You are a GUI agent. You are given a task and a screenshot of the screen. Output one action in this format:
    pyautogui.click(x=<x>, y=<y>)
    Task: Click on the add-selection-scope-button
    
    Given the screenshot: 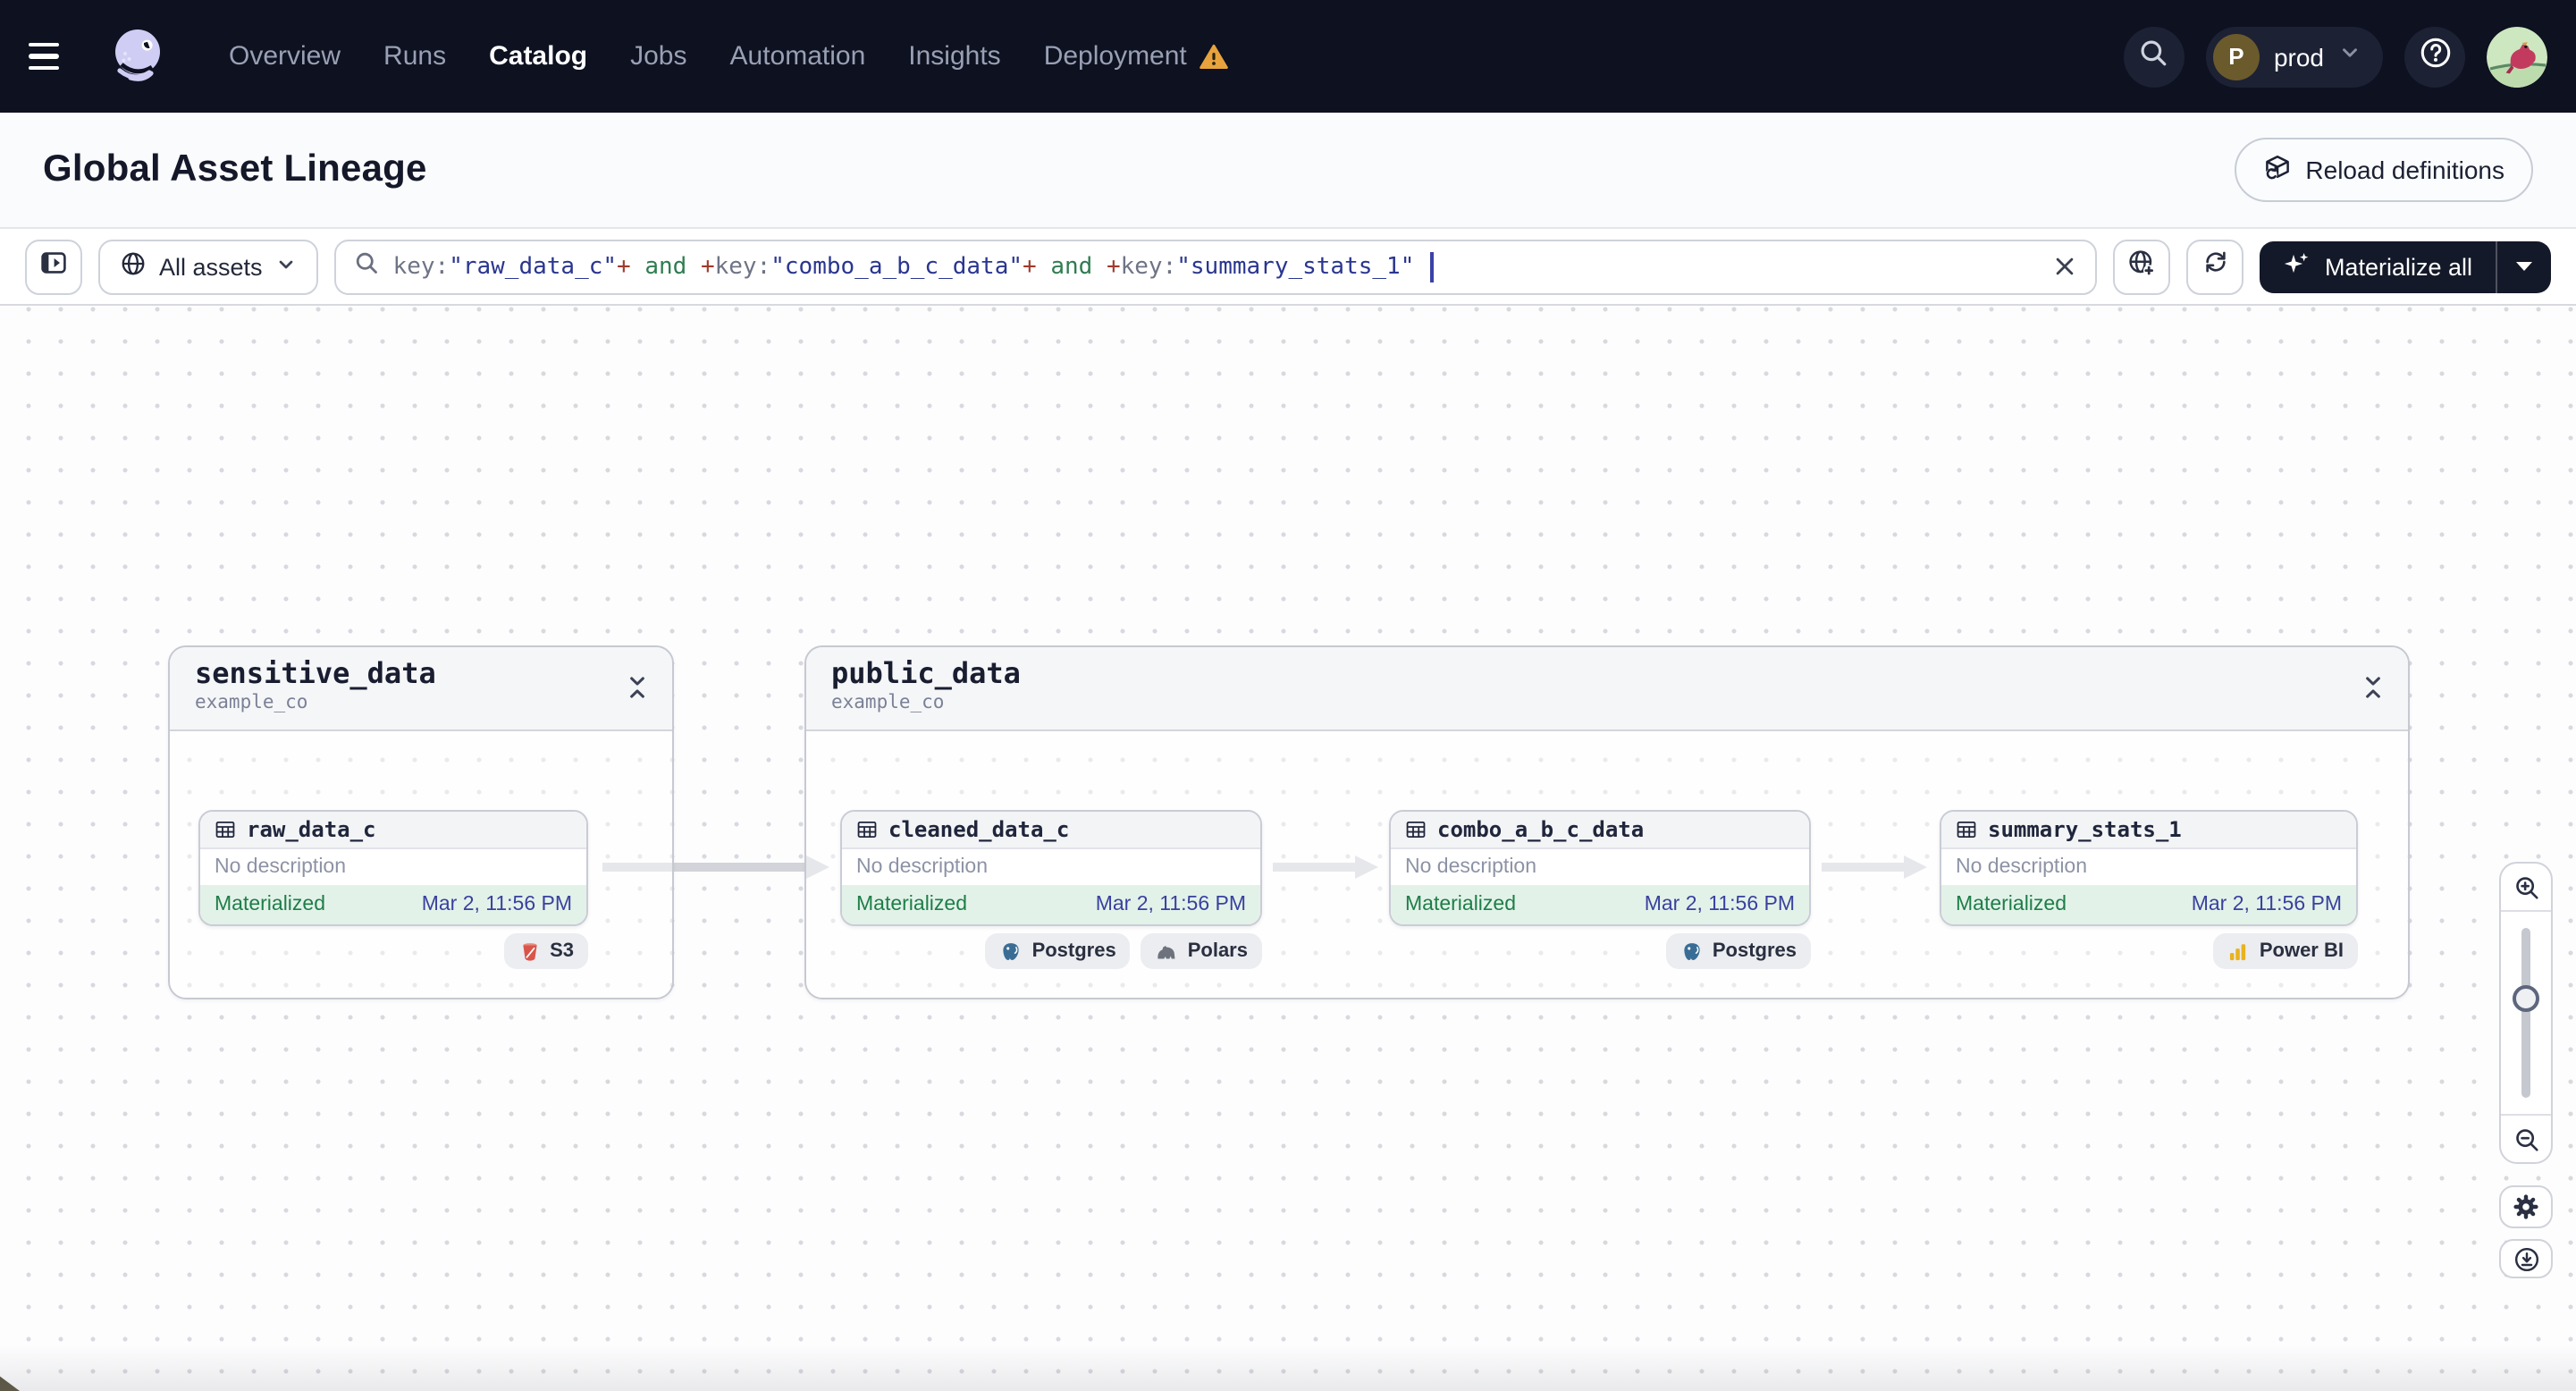 What is the action you would take?
    pyautogui.click(x=2142, y=266)
    